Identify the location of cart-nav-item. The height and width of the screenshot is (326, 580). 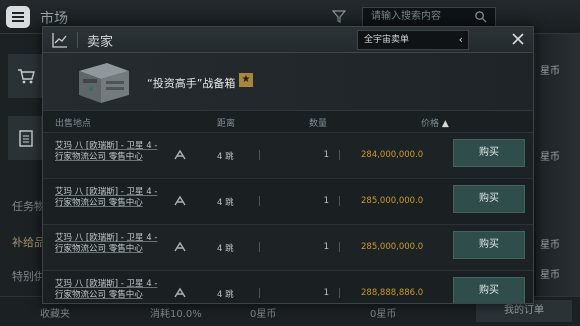
(26, 76).